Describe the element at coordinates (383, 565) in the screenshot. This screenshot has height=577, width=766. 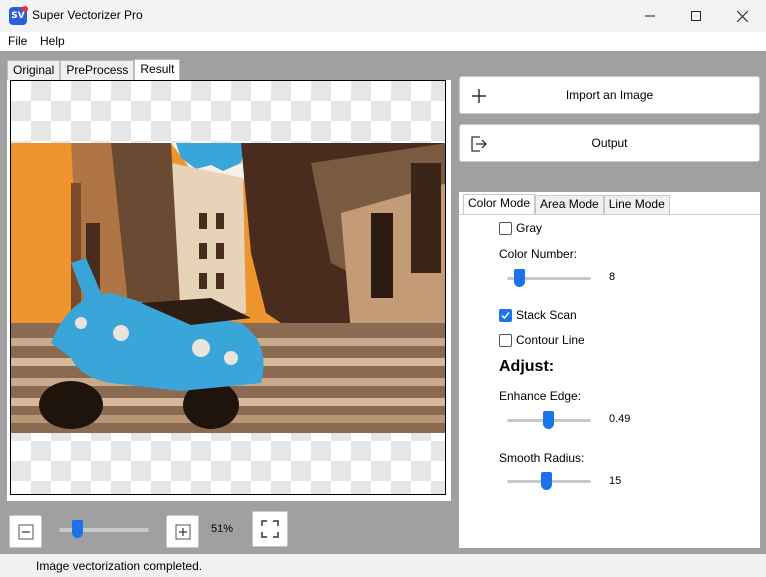
I see `status-bar: Image vectorization completed.` at that location.